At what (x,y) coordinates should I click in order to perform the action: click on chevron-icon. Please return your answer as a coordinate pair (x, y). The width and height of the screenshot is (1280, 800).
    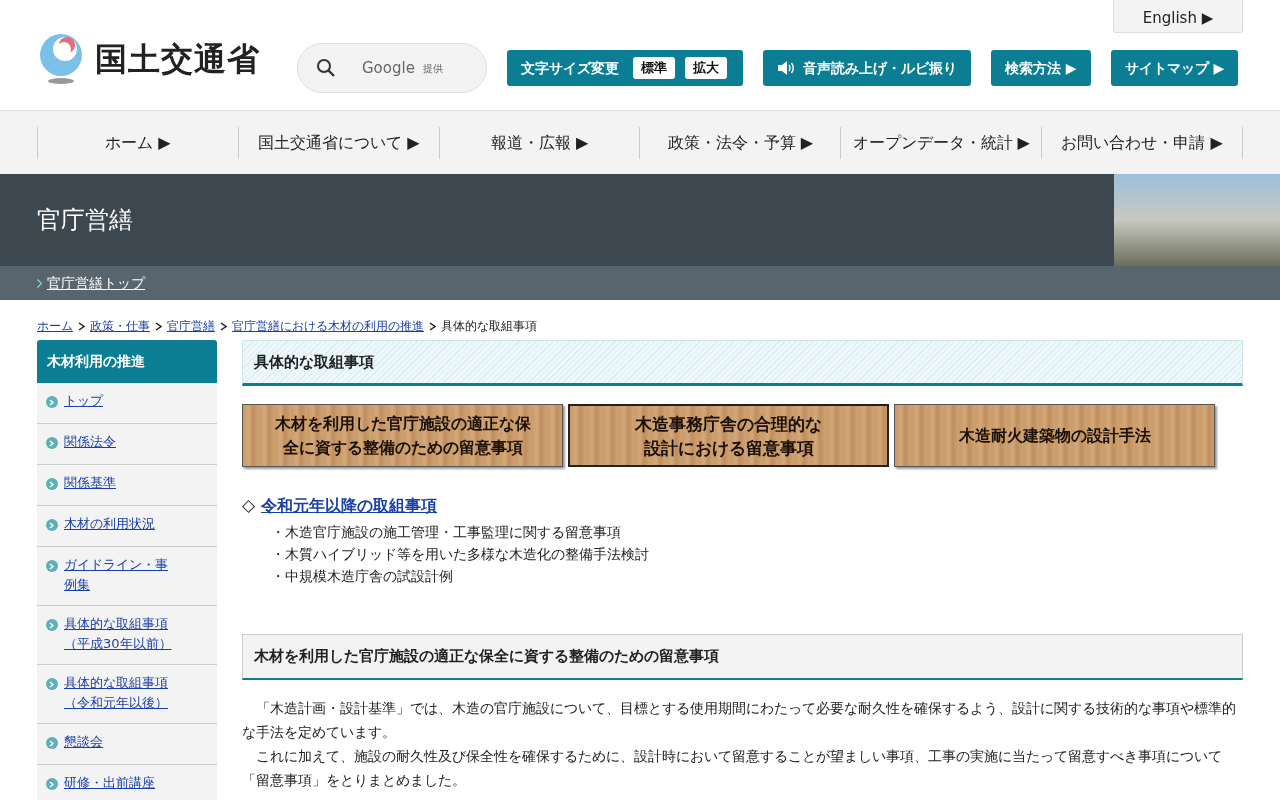
    Looking at the image, I should click on (39, 283).